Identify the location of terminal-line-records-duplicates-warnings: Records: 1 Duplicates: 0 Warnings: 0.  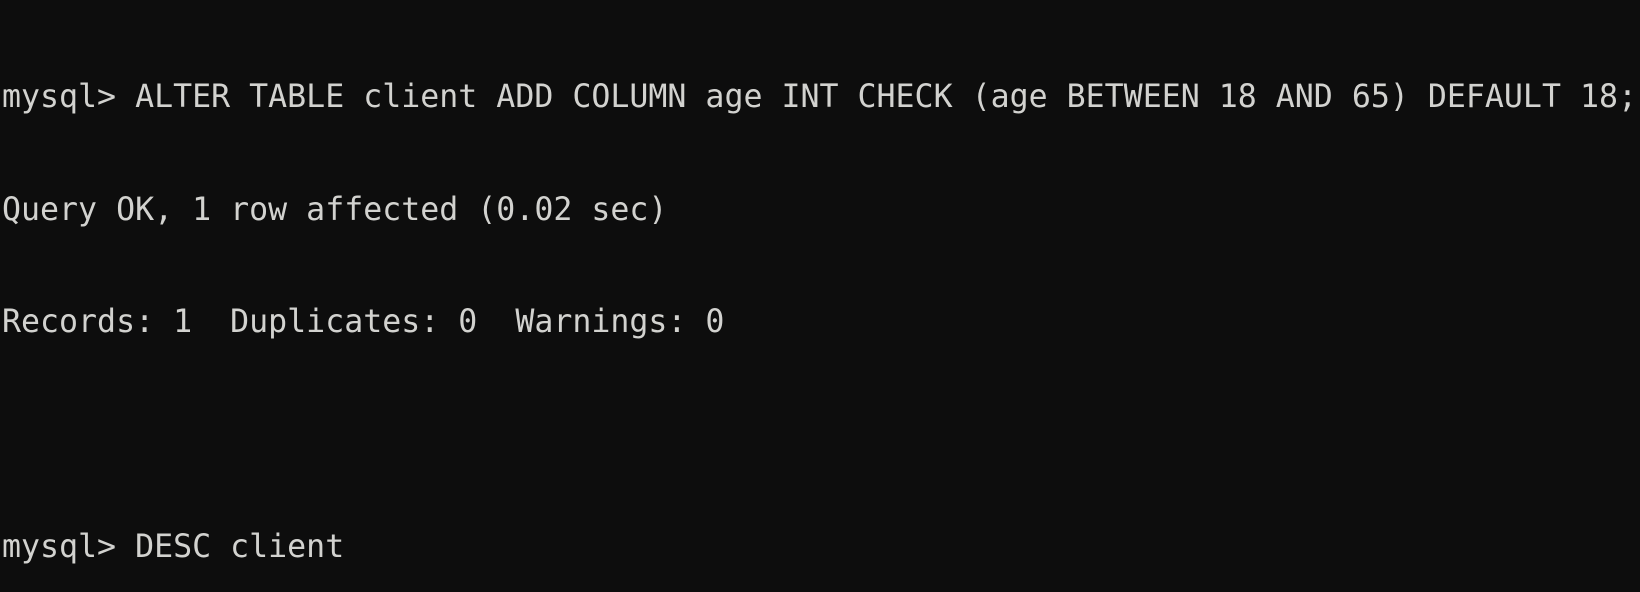
(363, 322).